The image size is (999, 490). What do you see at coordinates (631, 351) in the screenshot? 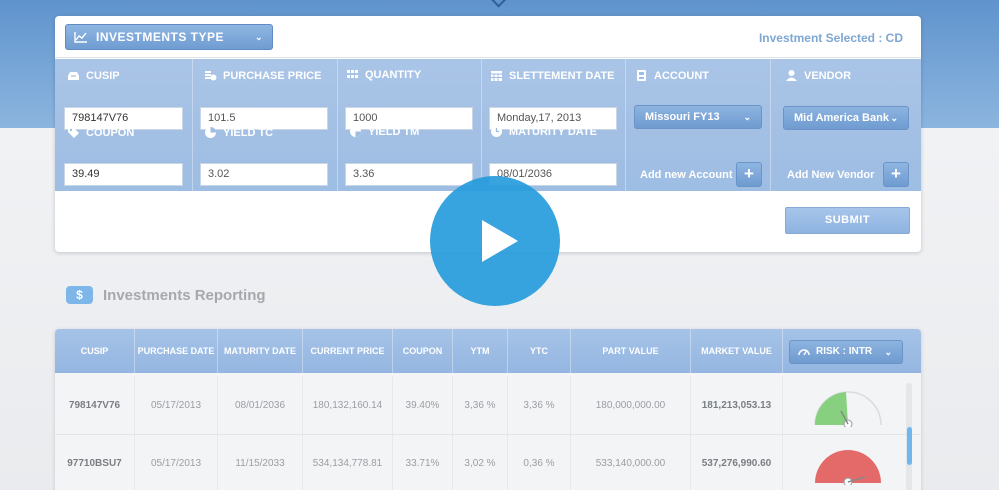
I see `column-header-part-value: PART VALUE` at bounding box center [631, 351].